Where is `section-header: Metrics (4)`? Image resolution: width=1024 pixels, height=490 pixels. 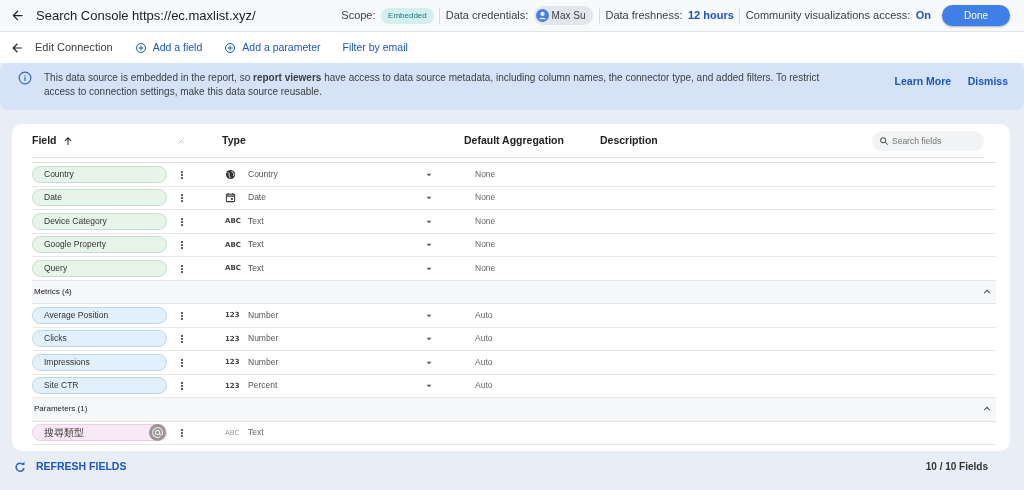
section-header: Metrics (4) is located at coordinates (53, 291).